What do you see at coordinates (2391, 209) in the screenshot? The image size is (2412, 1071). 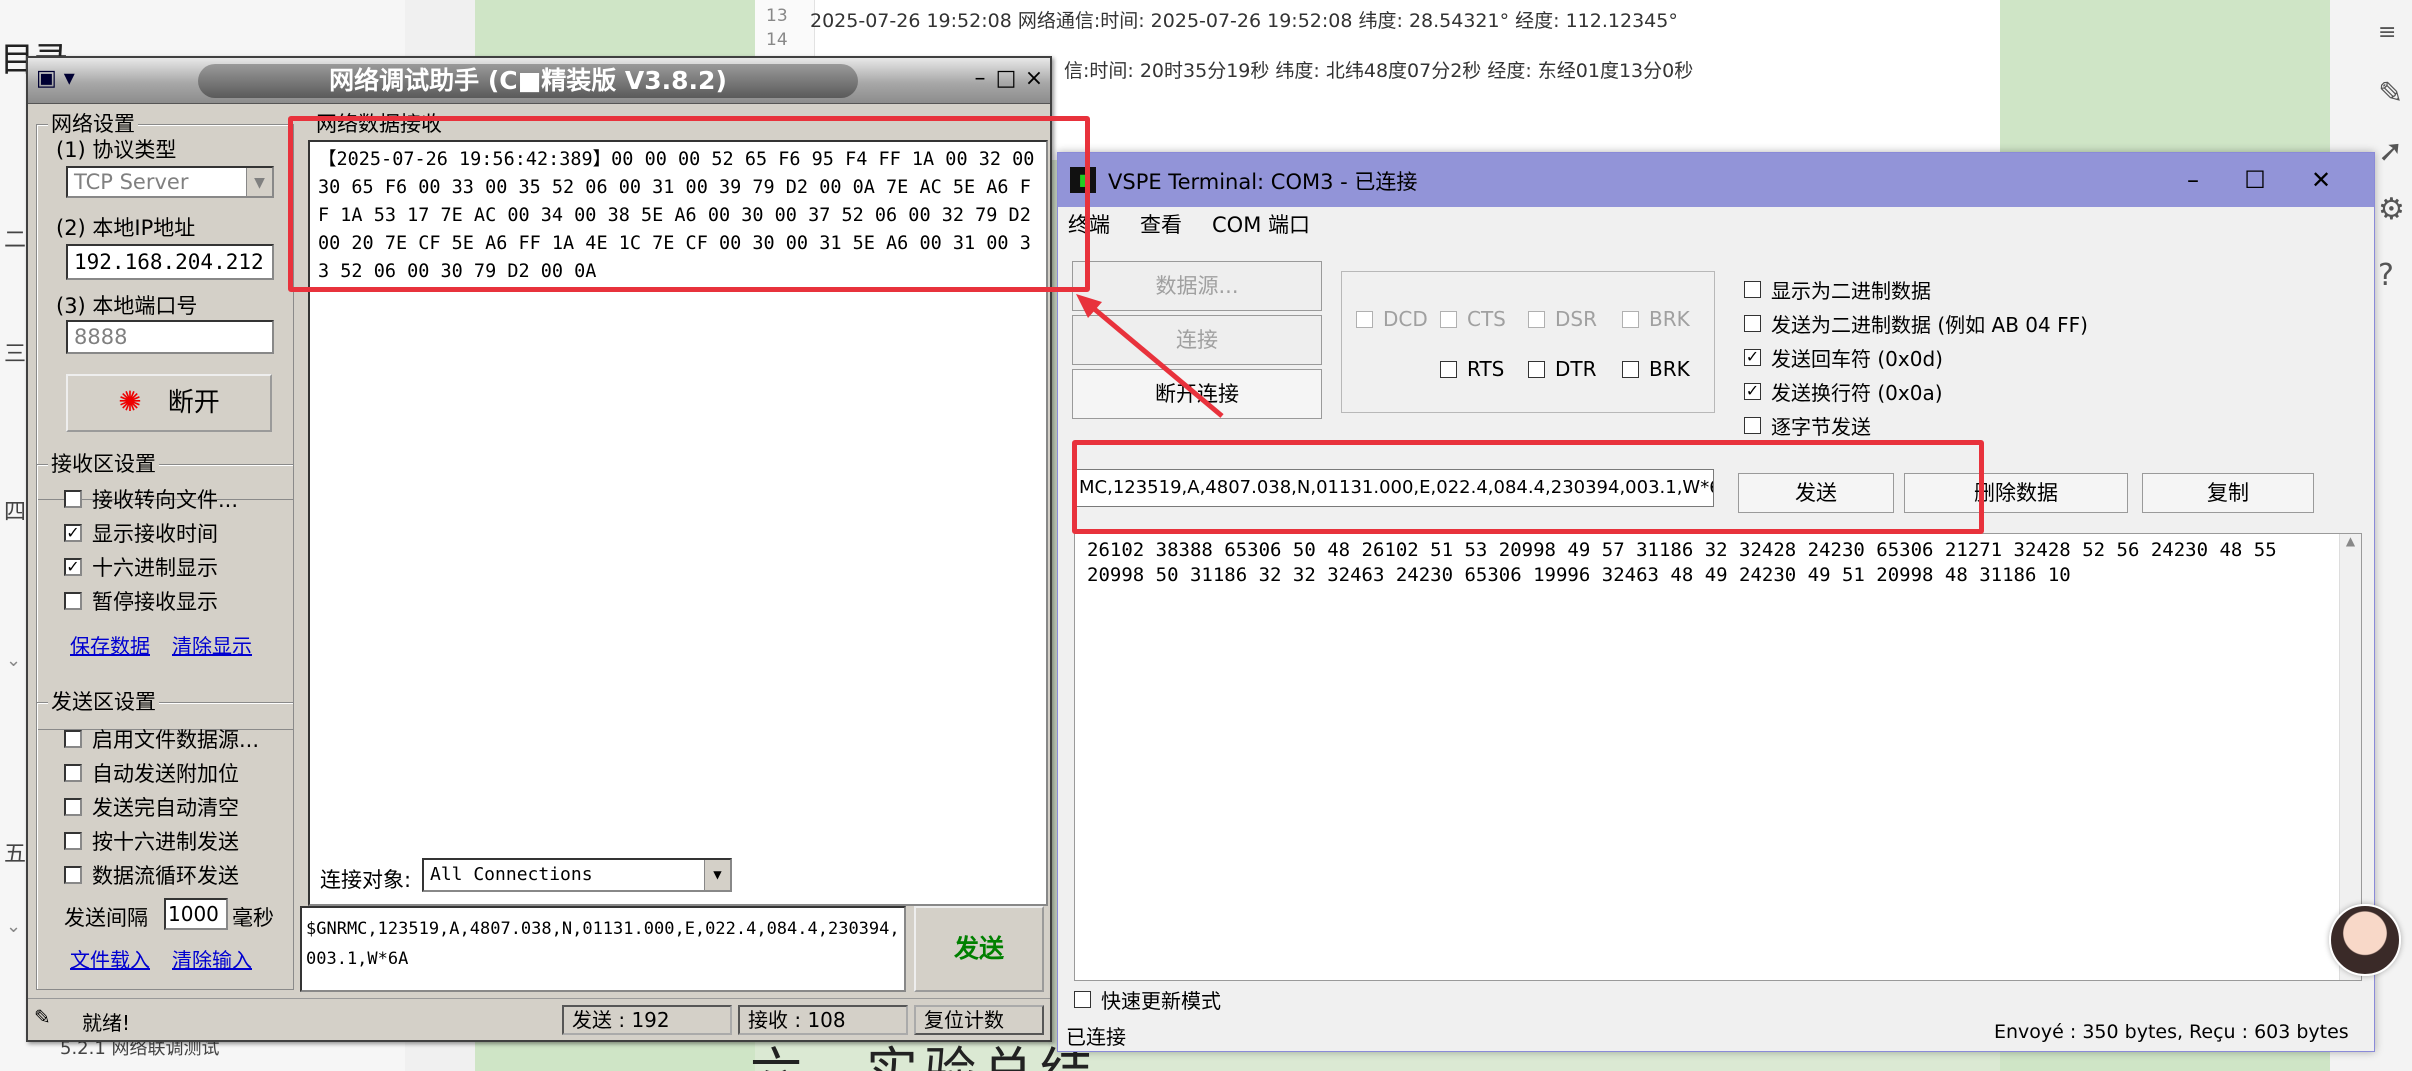 I see `sliders-icon: ⚙` at bounding box center [2391, 209].